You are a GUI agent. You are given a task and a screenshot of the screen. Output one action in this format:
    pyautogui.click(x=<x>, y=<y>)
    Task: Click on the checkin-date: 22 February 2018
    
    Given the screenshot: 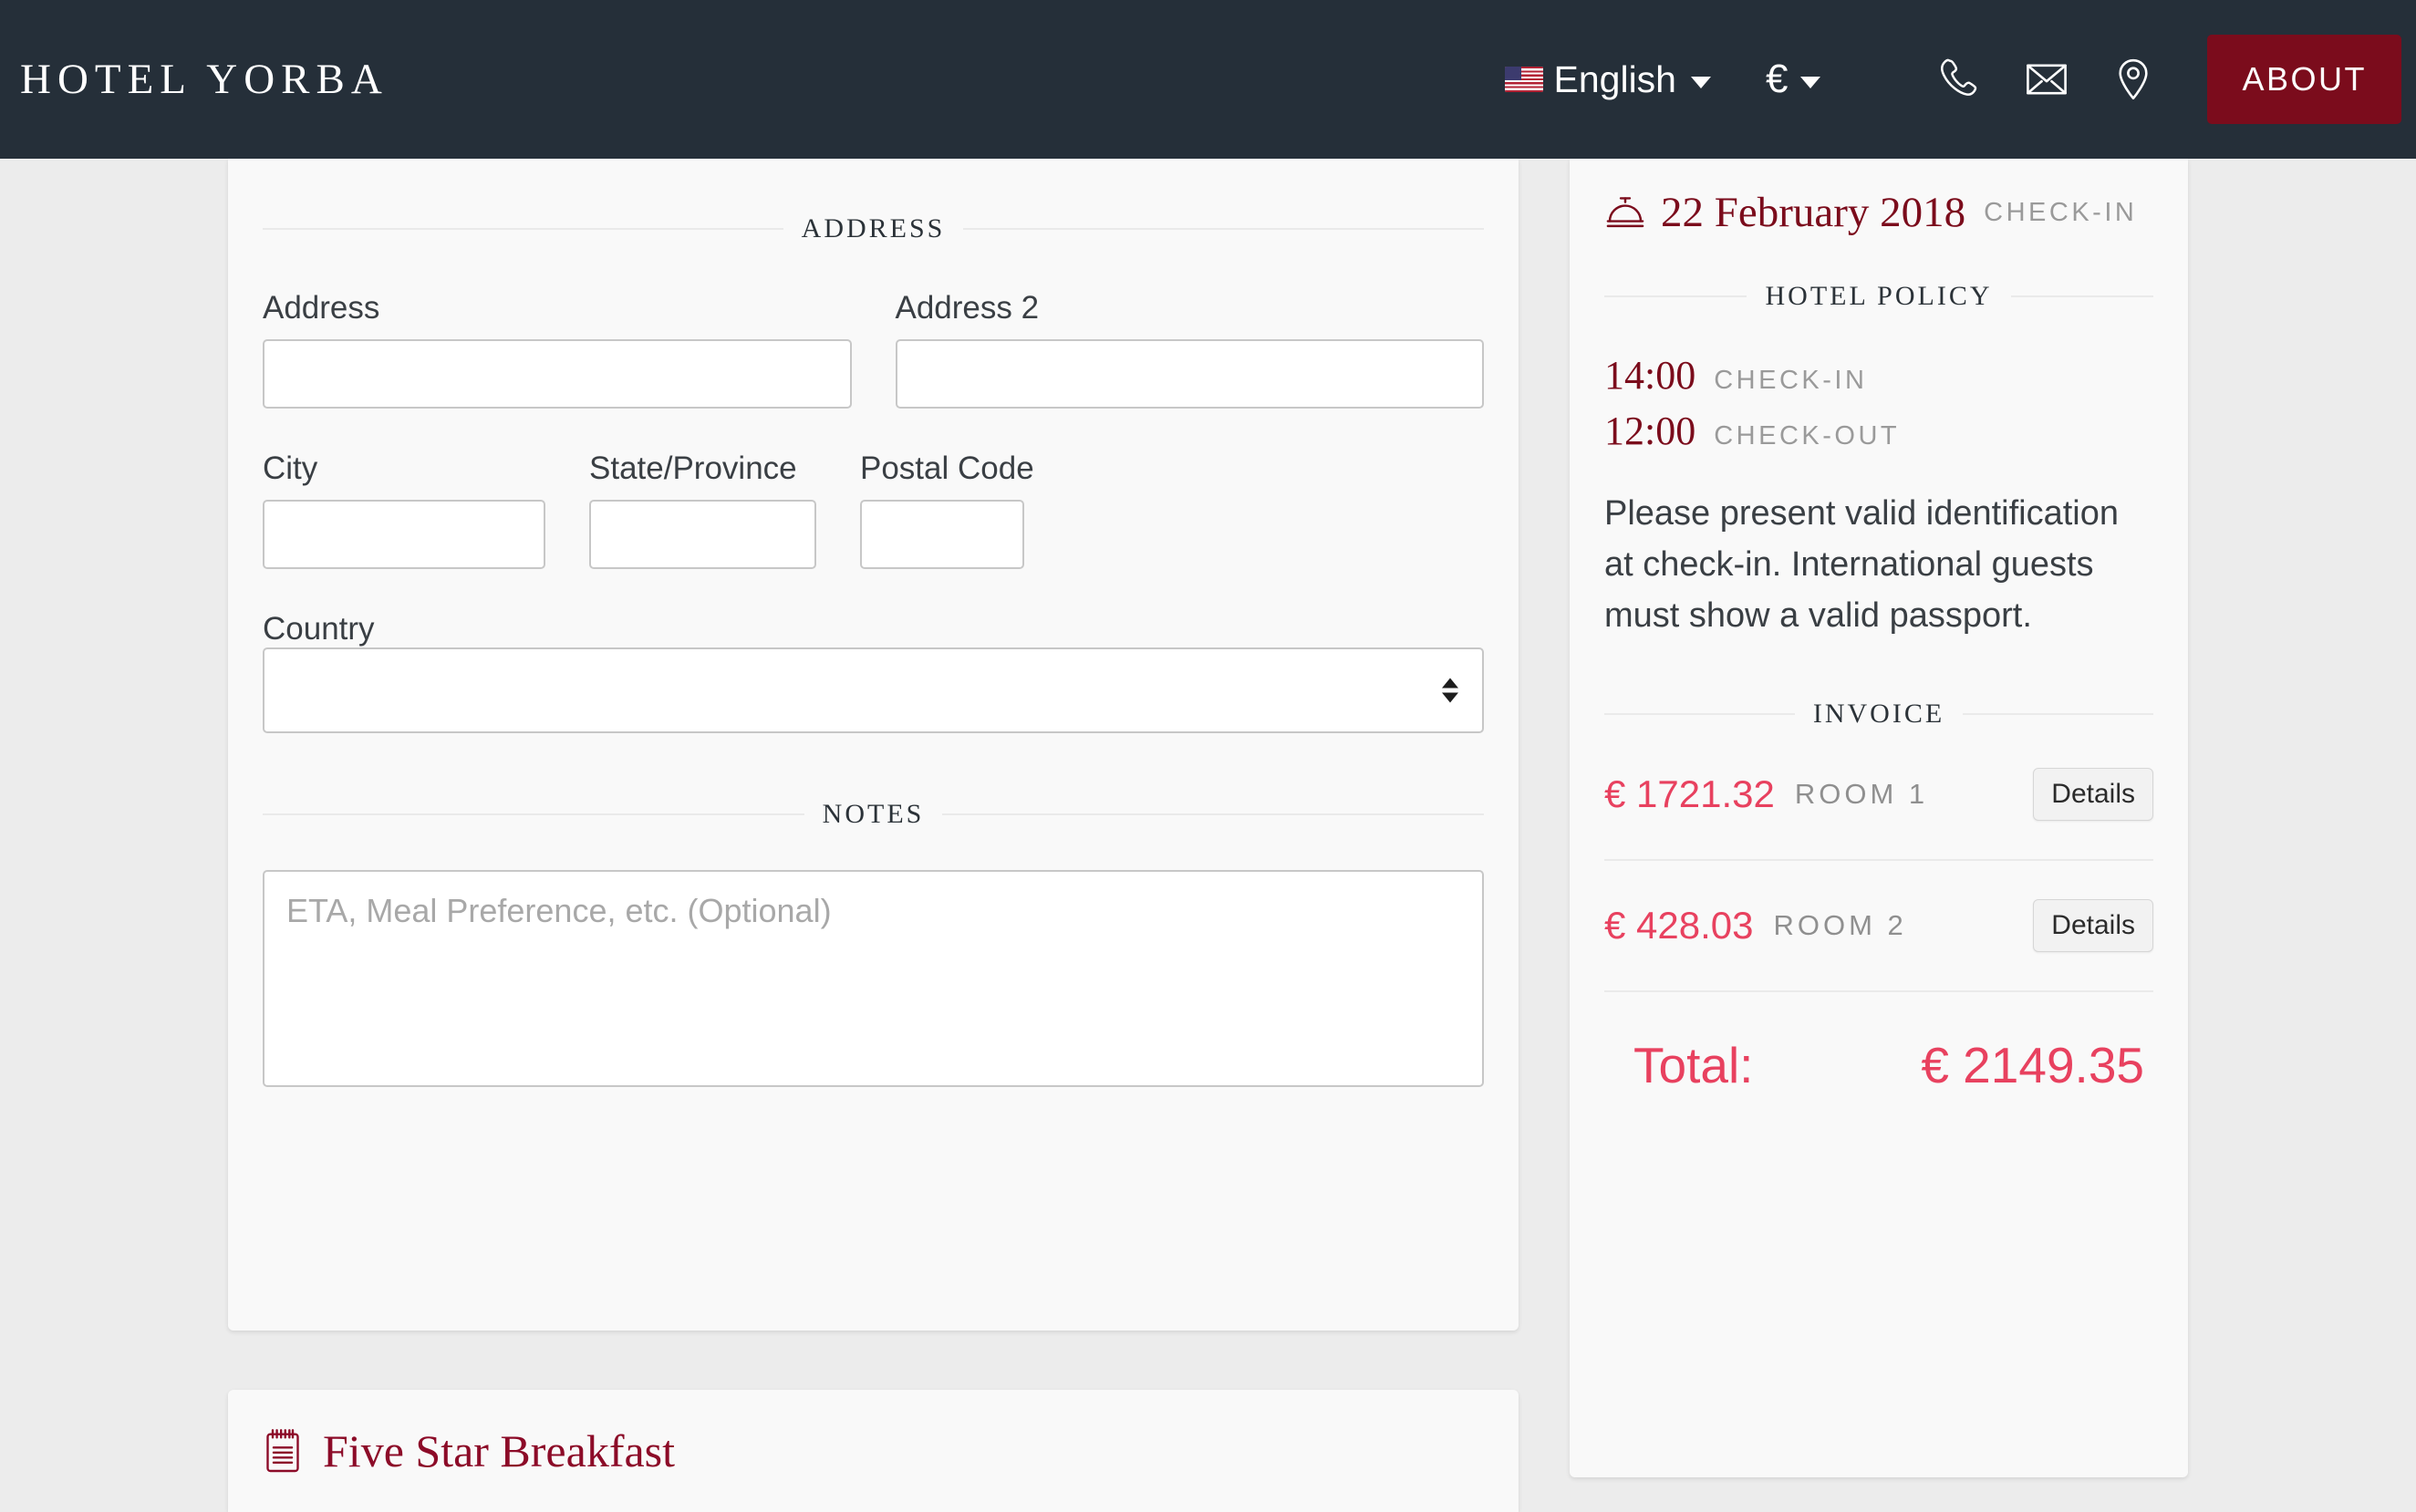 What is the action you would take?
    pyautogui.click(x=1813, y=212)
    